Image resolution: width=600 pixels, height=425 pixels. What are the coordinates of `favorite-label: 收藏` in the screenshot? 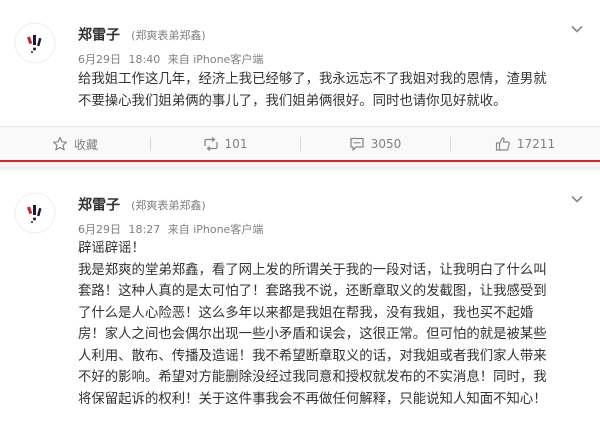 It's located at (85, 144).